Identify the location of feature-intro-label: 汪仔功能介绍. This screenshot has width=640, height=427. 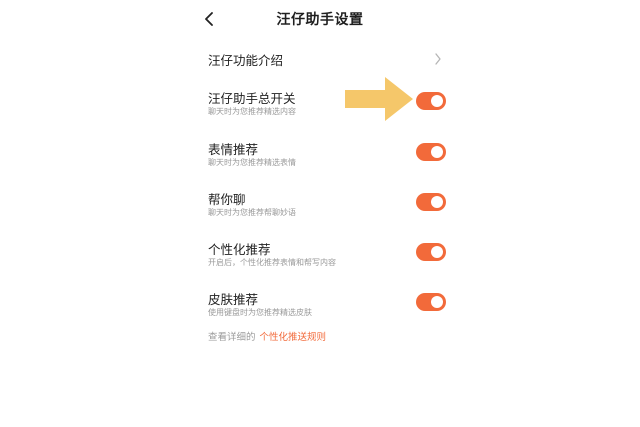
(246, 60).